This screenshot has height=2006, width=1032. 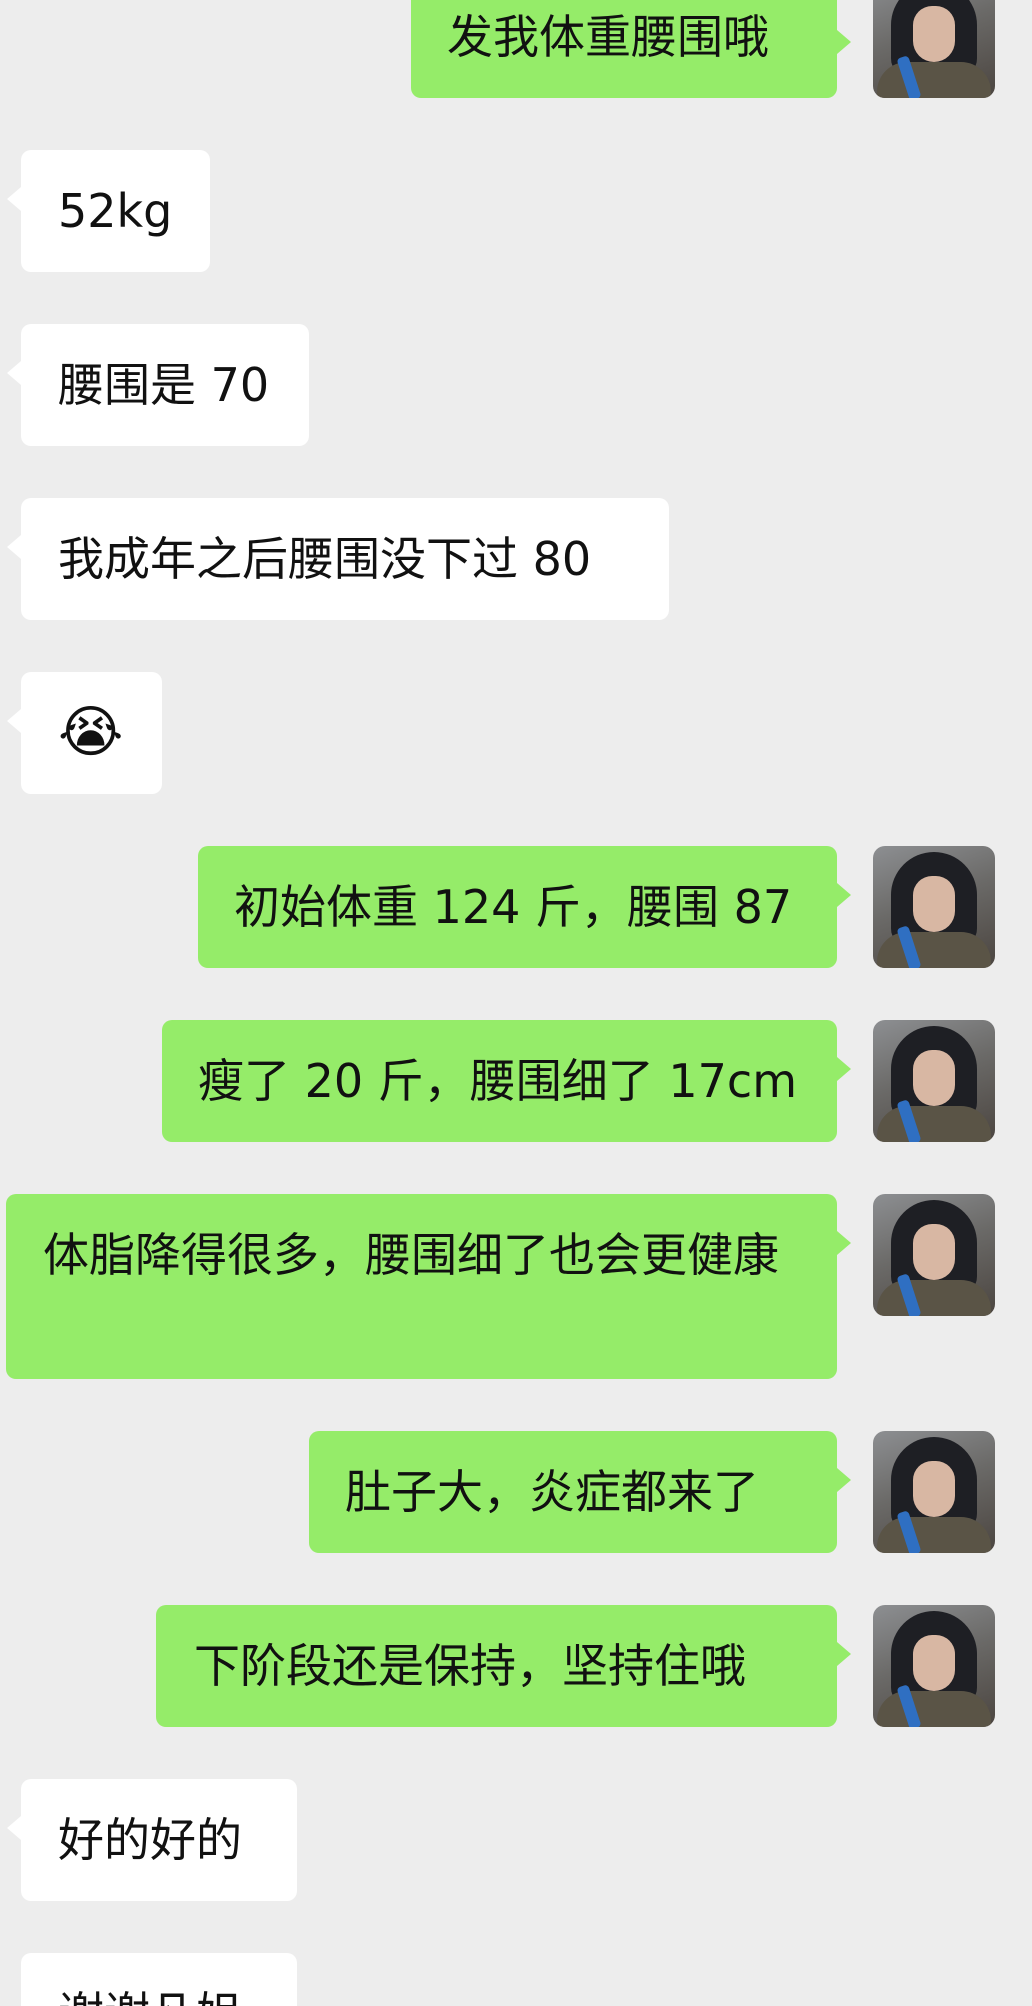 I want to click on message-bubble-incoming: 腰围是 70, so click(x=158, y=385).